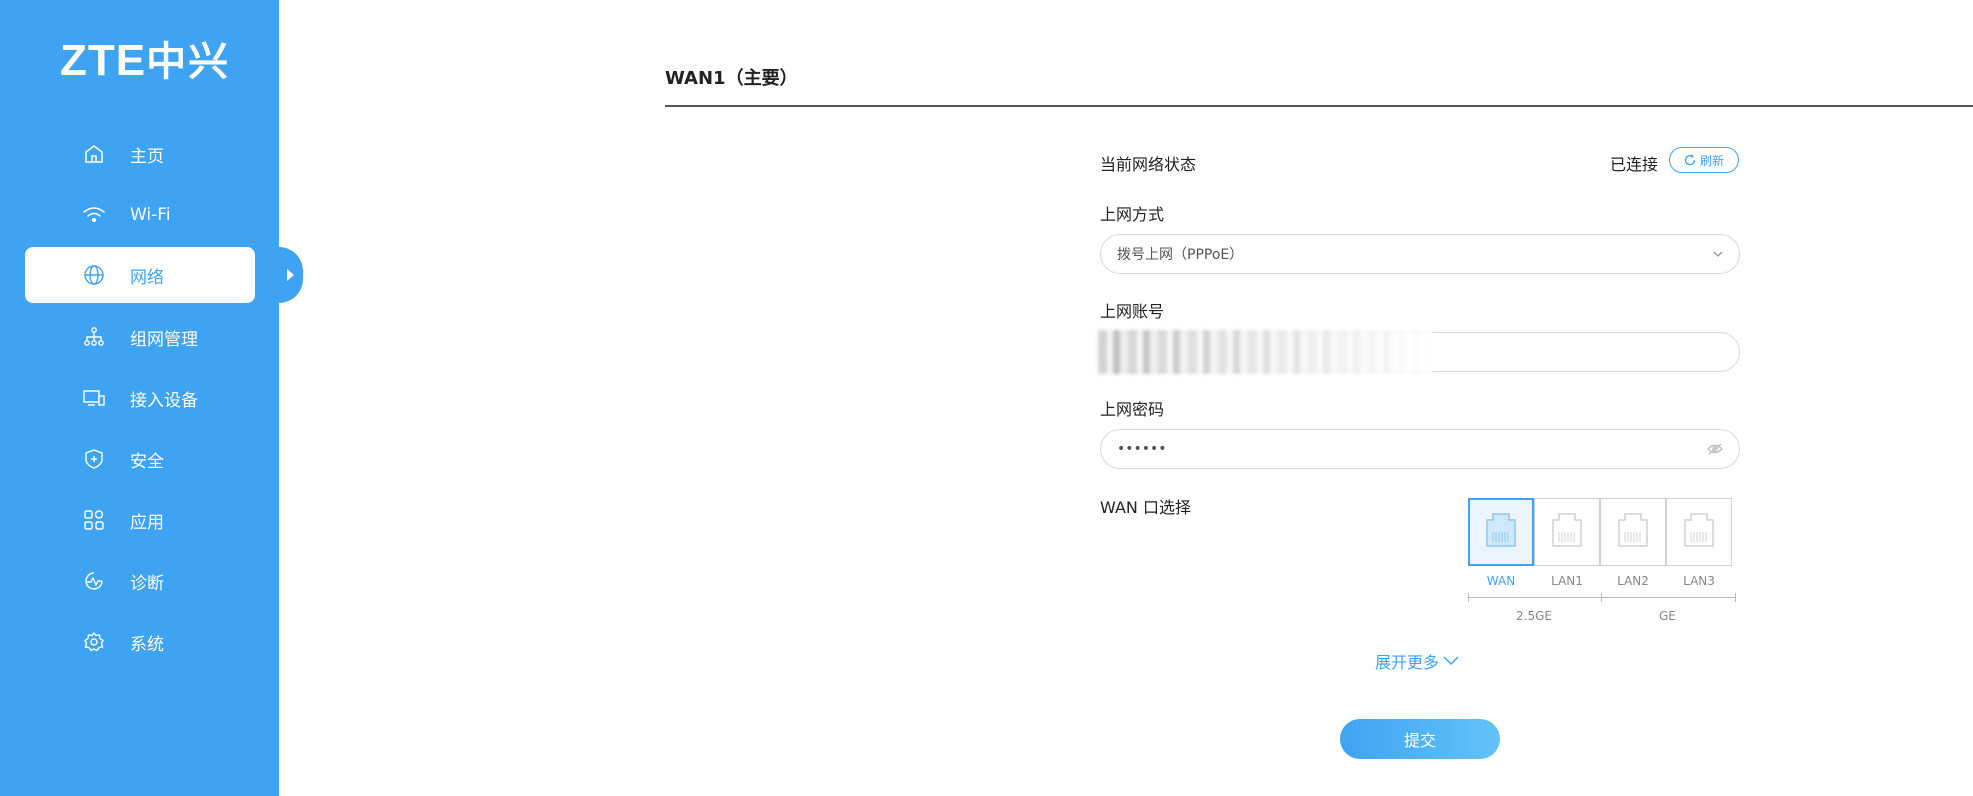 This screenshot has width=1973, height=796. What do you see at coordinates (150, 215) in the screenshot?
I see `sidebar-item-label: Wi-Fi` at bounding box center [150, 215].